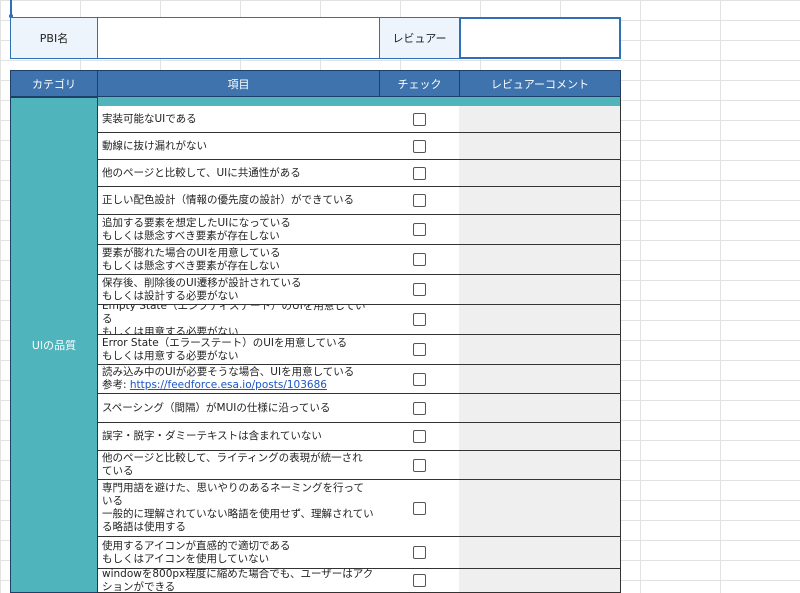  What do you see at coordinates (228, 385) in the screenshot?
I see `reference-link: https://feedforce.esa.io/posts/103686` at bounding box center [228, 385].